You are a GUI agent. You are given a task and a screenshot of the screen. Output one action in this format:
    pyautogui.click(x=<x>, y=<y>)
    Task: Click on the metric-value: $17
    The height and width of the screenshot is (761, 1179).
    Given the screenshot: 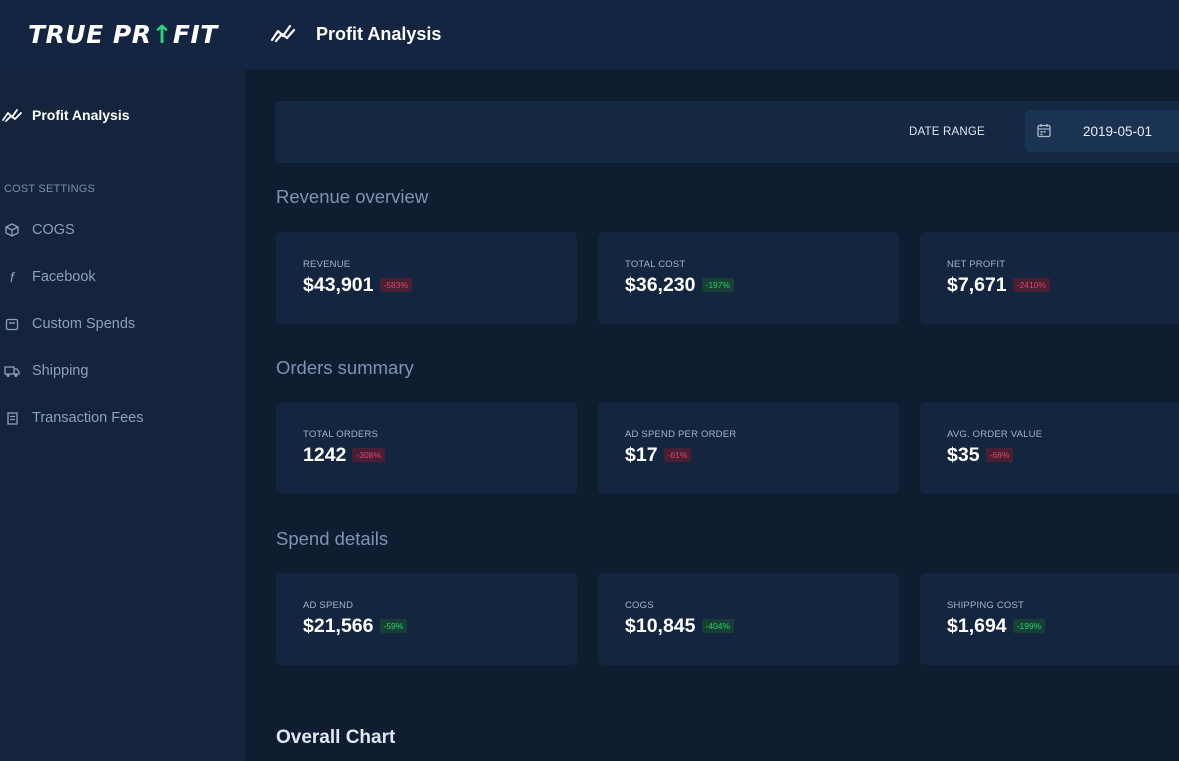 What is the action you would take?
    pyautogui.click(x=641, y=455)
    